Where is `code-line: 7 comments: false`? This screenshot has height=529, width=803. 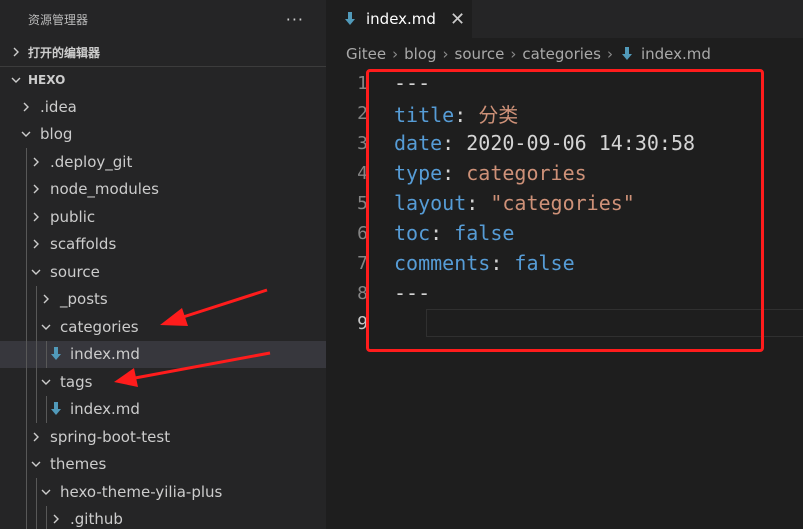 code-line: 7 comments: false is located at coordinates (564, 263).